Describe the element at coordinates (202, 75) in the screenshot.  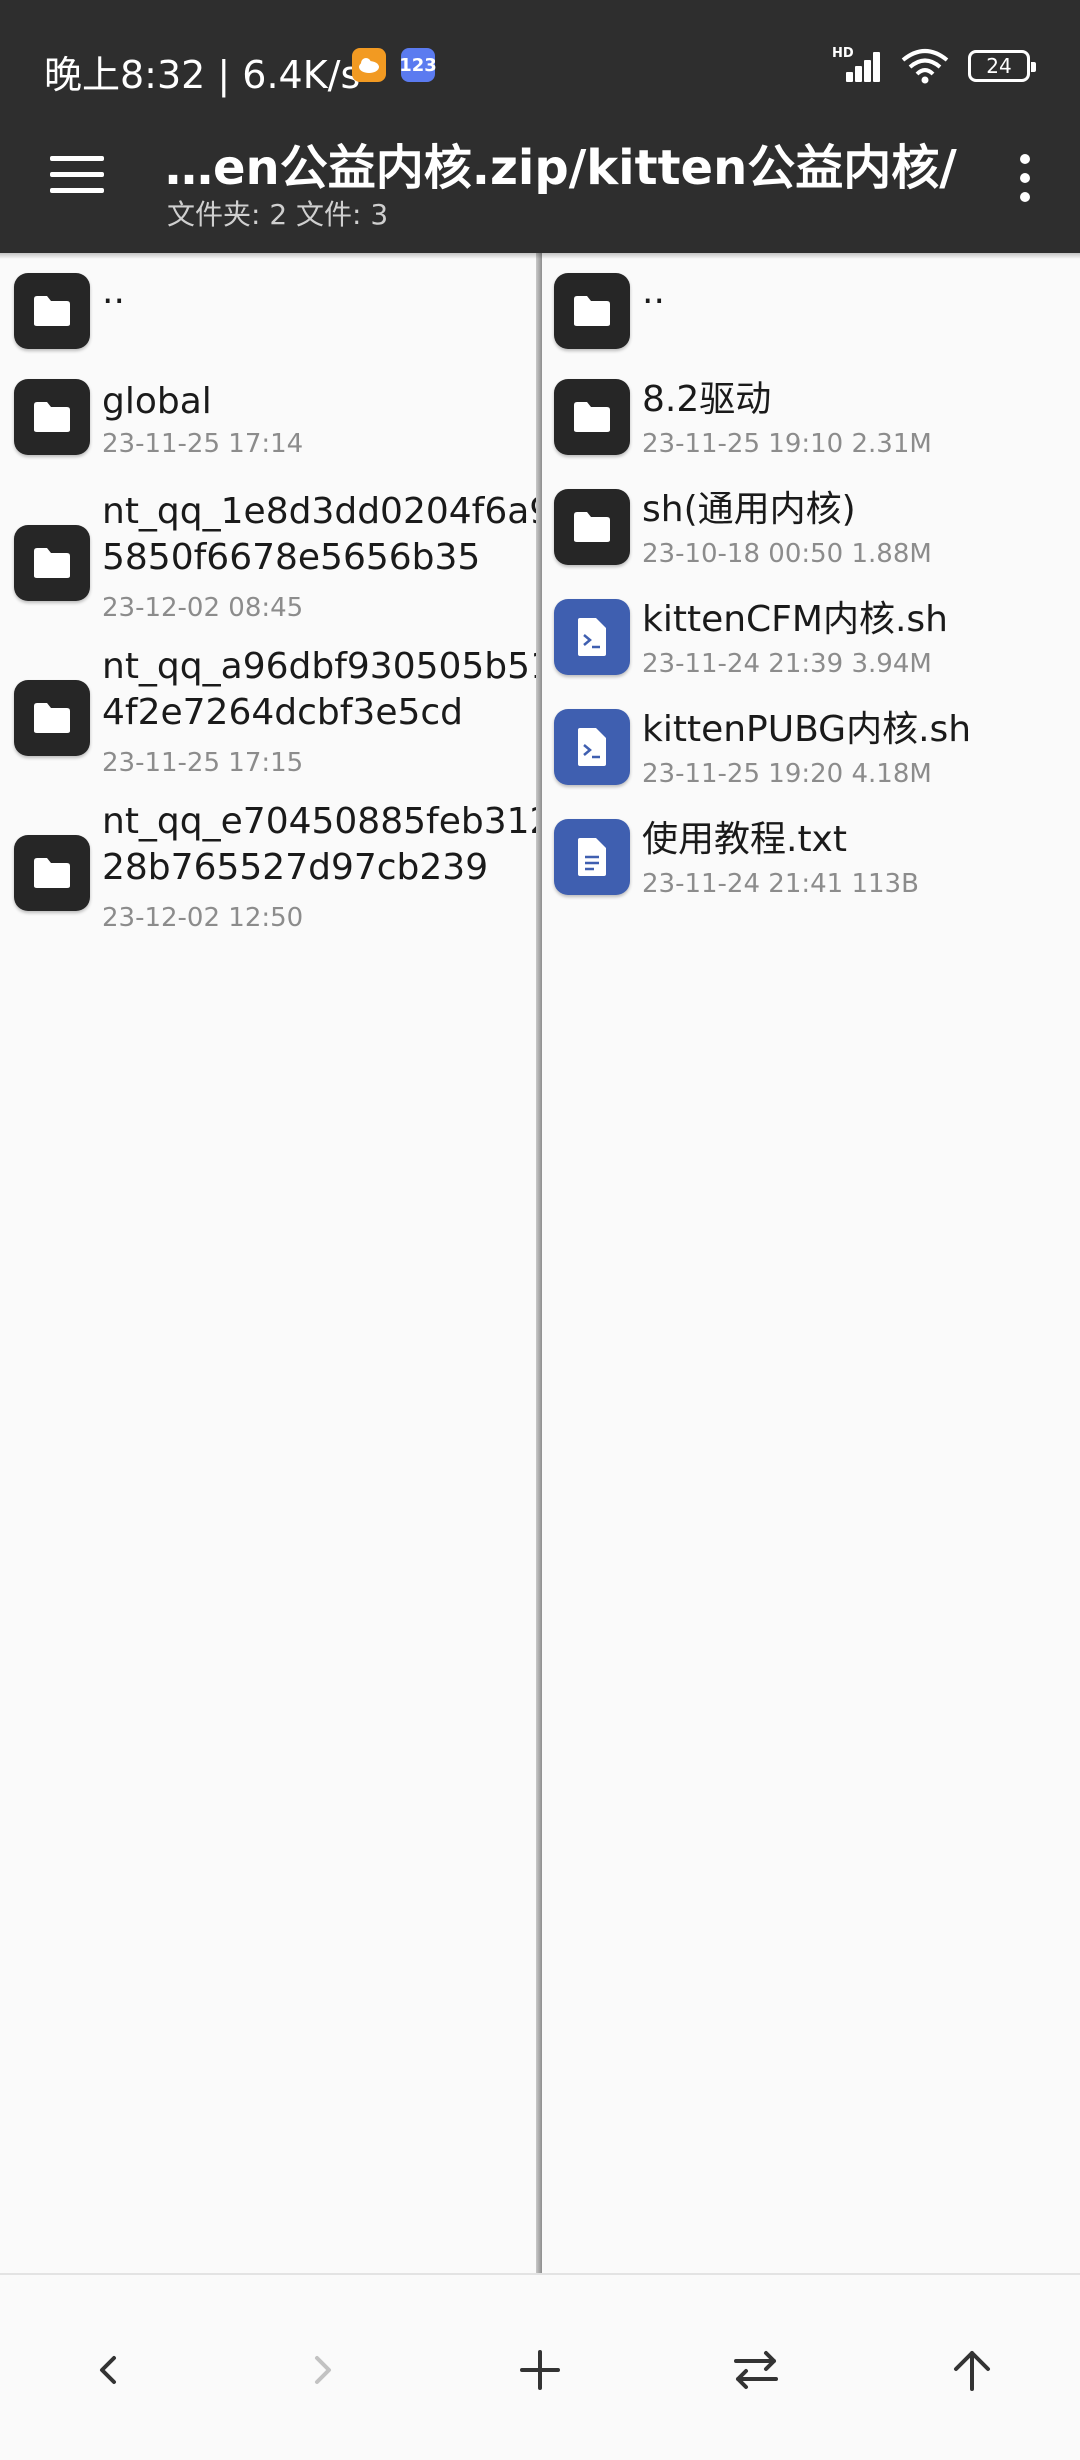
I see `status-time-speed: 晚上8:32 | 6.4K/s` at that location.